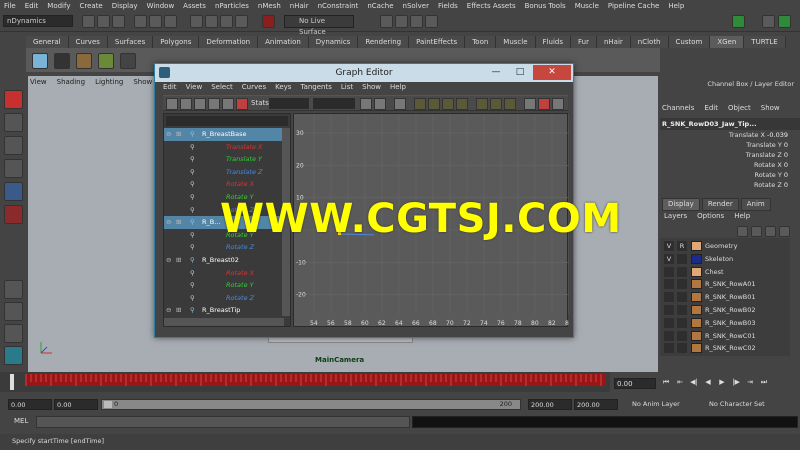 The image size is (800, 450). Describe the element at coordinates (226, 21) in the screenshot. I see `snap-point-icon` at that location.